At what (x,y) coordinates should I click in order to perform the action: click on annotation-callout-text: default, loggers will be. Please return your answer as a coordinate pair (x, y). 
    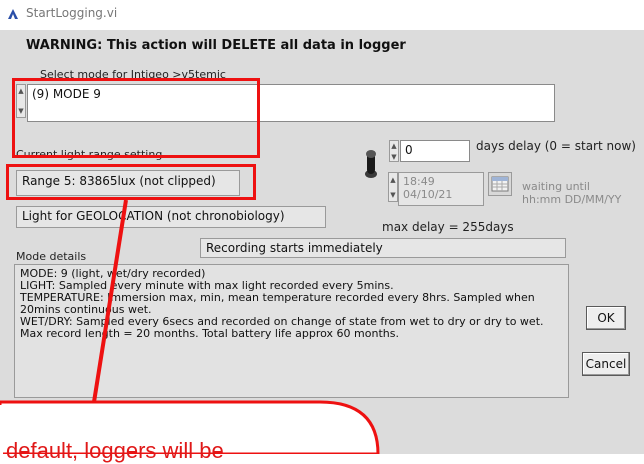
    Looking at the image, I should click on (115, 450).